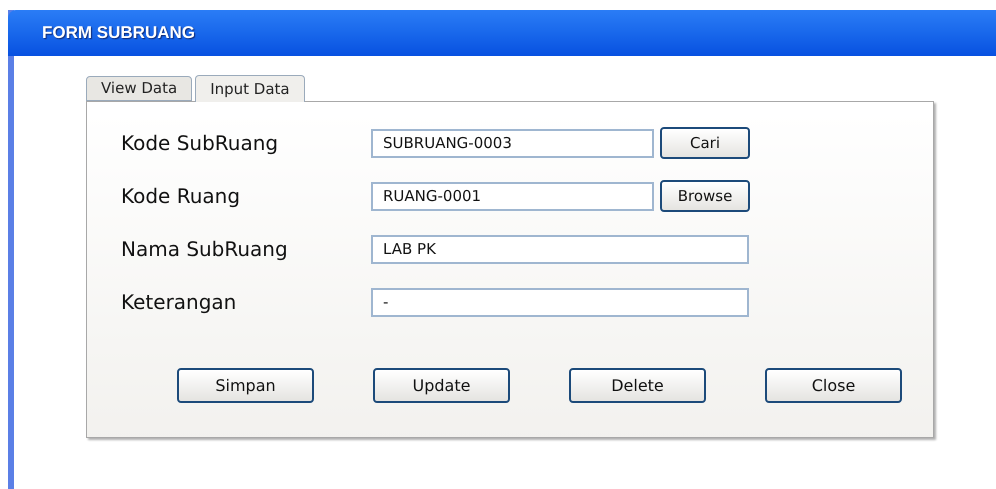 The height and width of the screenshot is (489, 996). I want to click on tab: Input Data, so click(250, 88).